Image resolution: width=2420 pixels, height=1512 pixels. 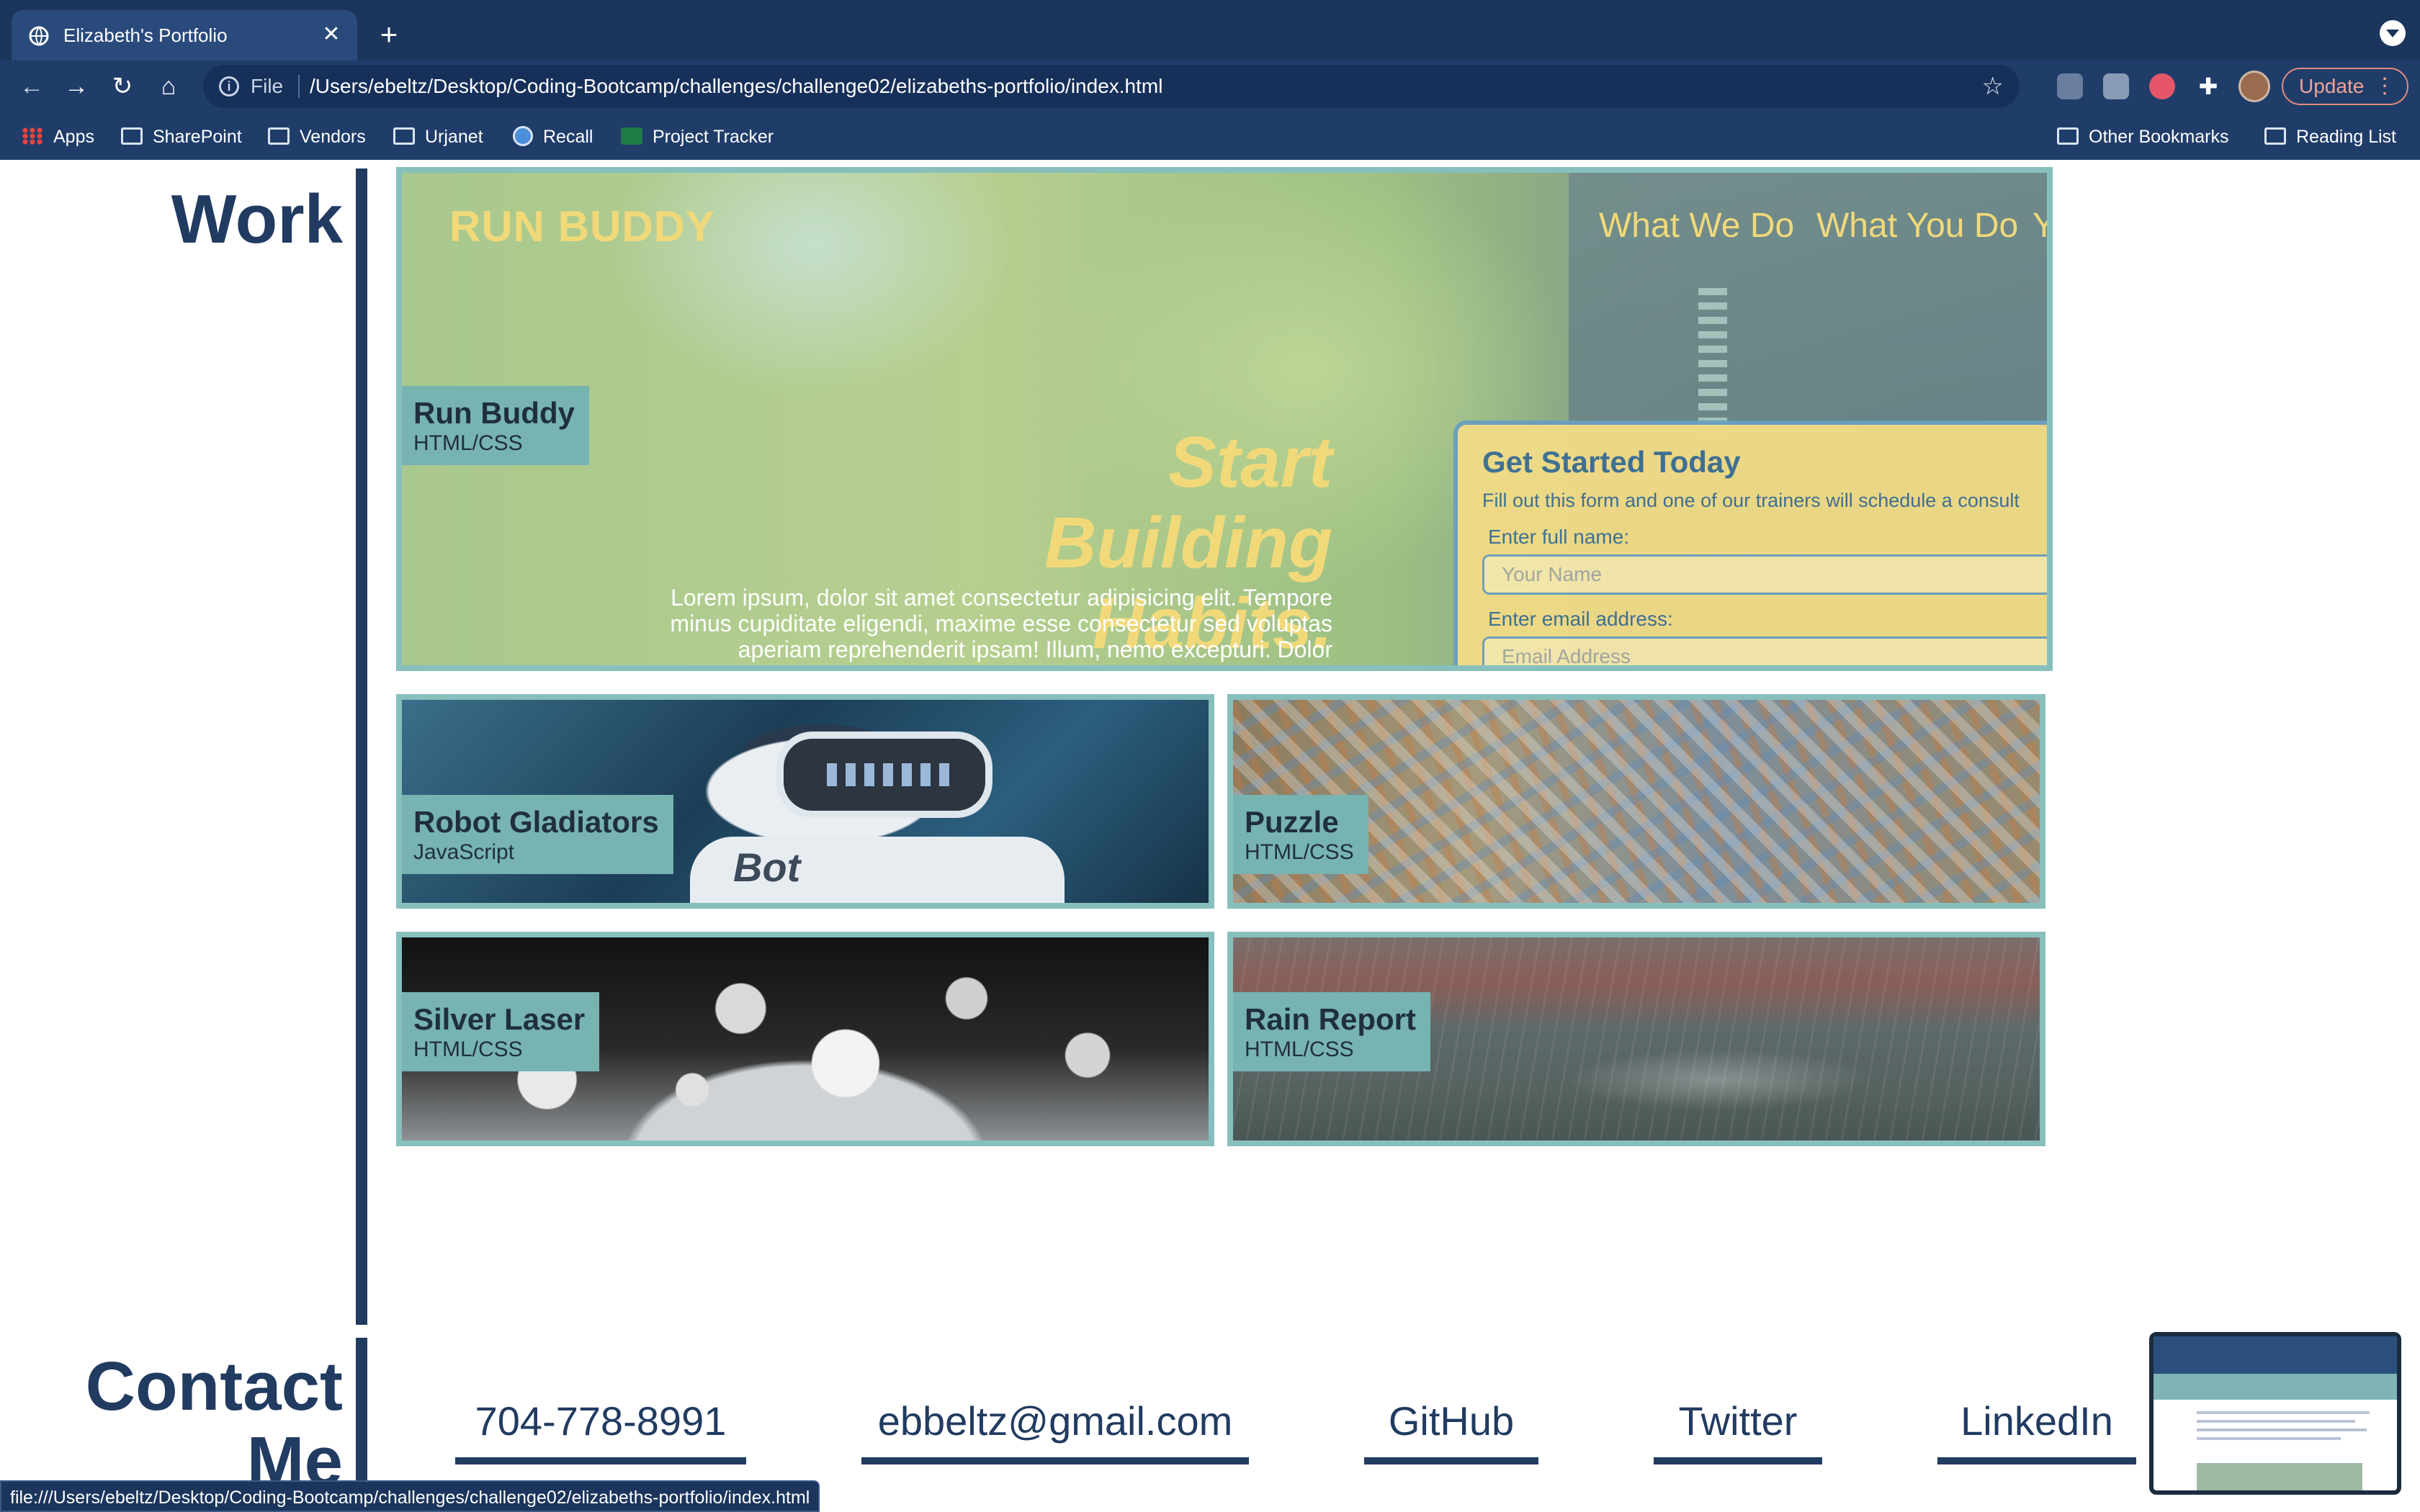 I want to click on bookmark-label: Urjanet, so click(x=454, y=137).